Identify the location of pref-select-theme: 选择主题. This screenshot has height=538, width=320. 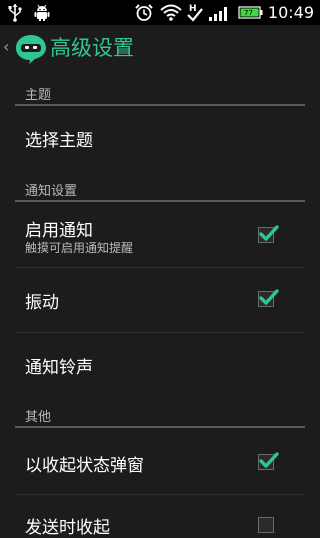
(160, 138).